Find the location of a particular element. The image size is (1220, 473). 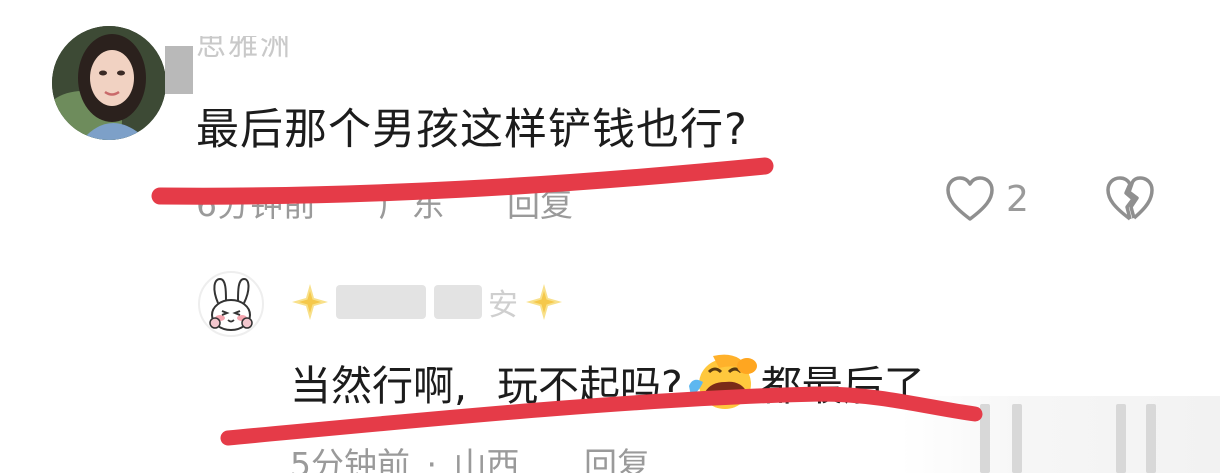

user-avatar-woman is located at coordinates (109, 83).